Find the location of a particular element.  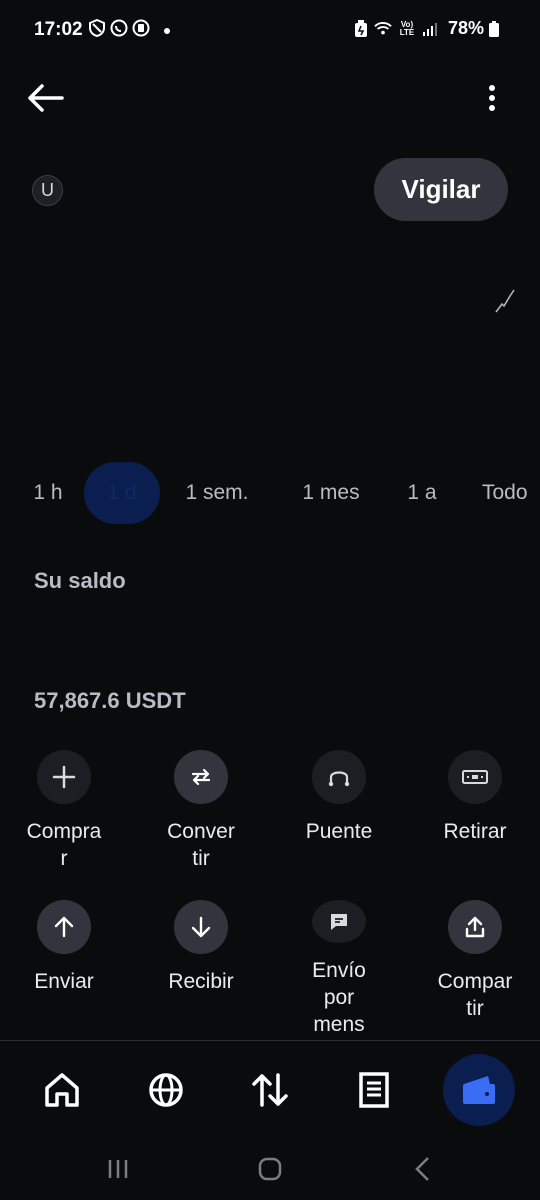

document-icon is located at coordinates (374, 1090).